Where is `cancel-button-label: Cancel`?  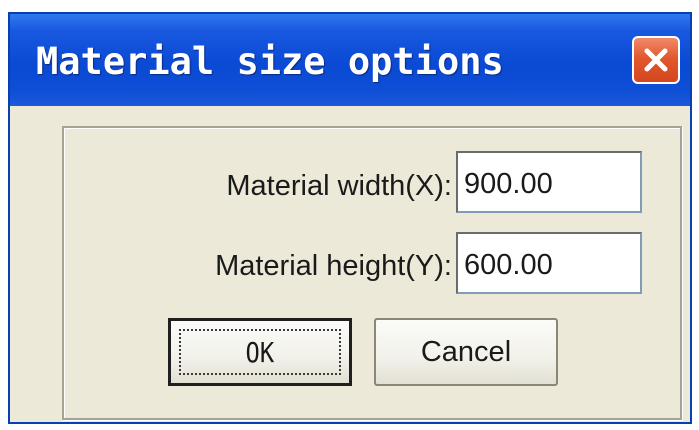 cancel-button-label: Cancel is located at coordinates (466, 351).